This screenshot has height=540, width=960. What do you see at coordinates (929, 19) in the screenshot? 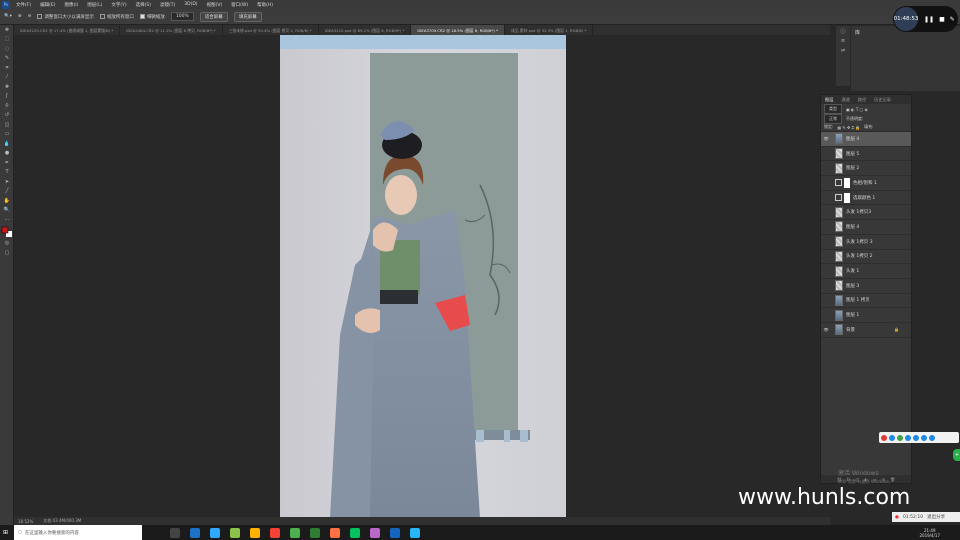
I see `pause-icon: ❚❚` at bounding box center [929, 19].